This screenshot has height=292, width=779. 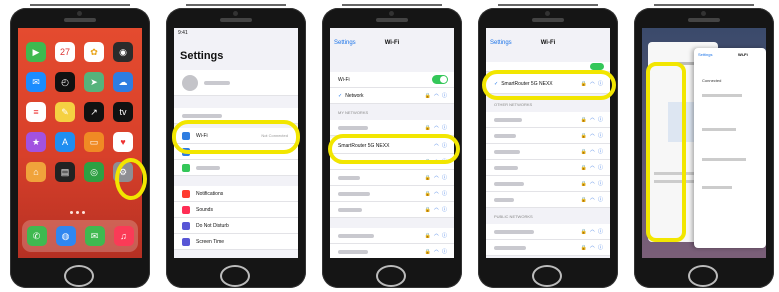 What do you see at coordinates (344, 79) in the screenshot?
I see `wifi-toggle-label: Wi-Fi` at bounding box center [344, 79].